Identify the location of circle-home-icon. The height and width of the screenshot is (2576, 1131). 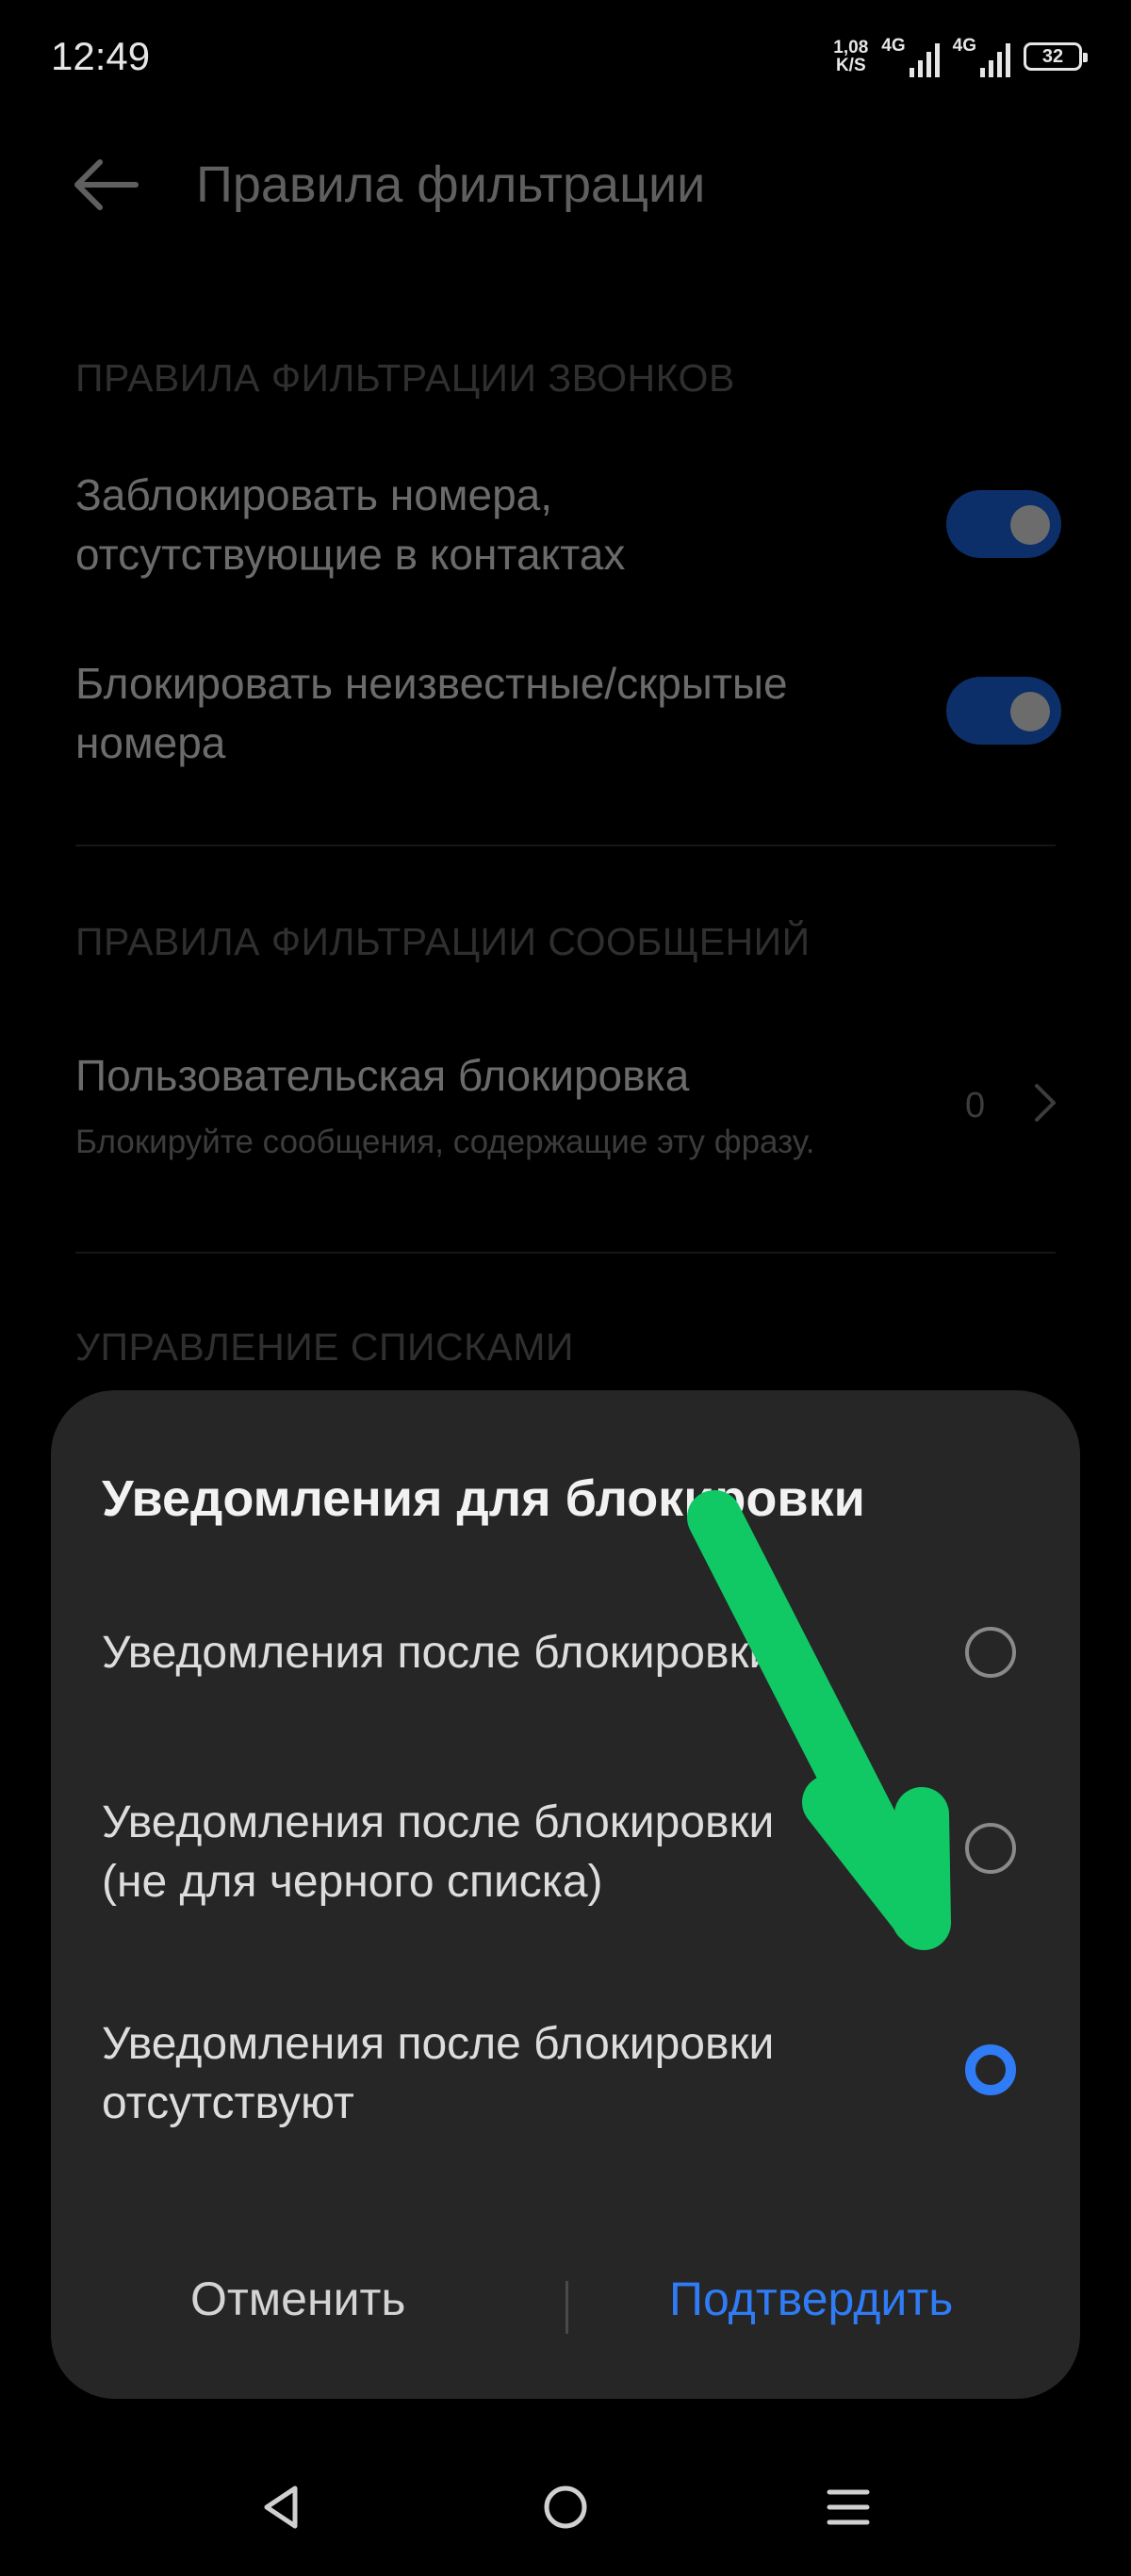
(566, 2507).